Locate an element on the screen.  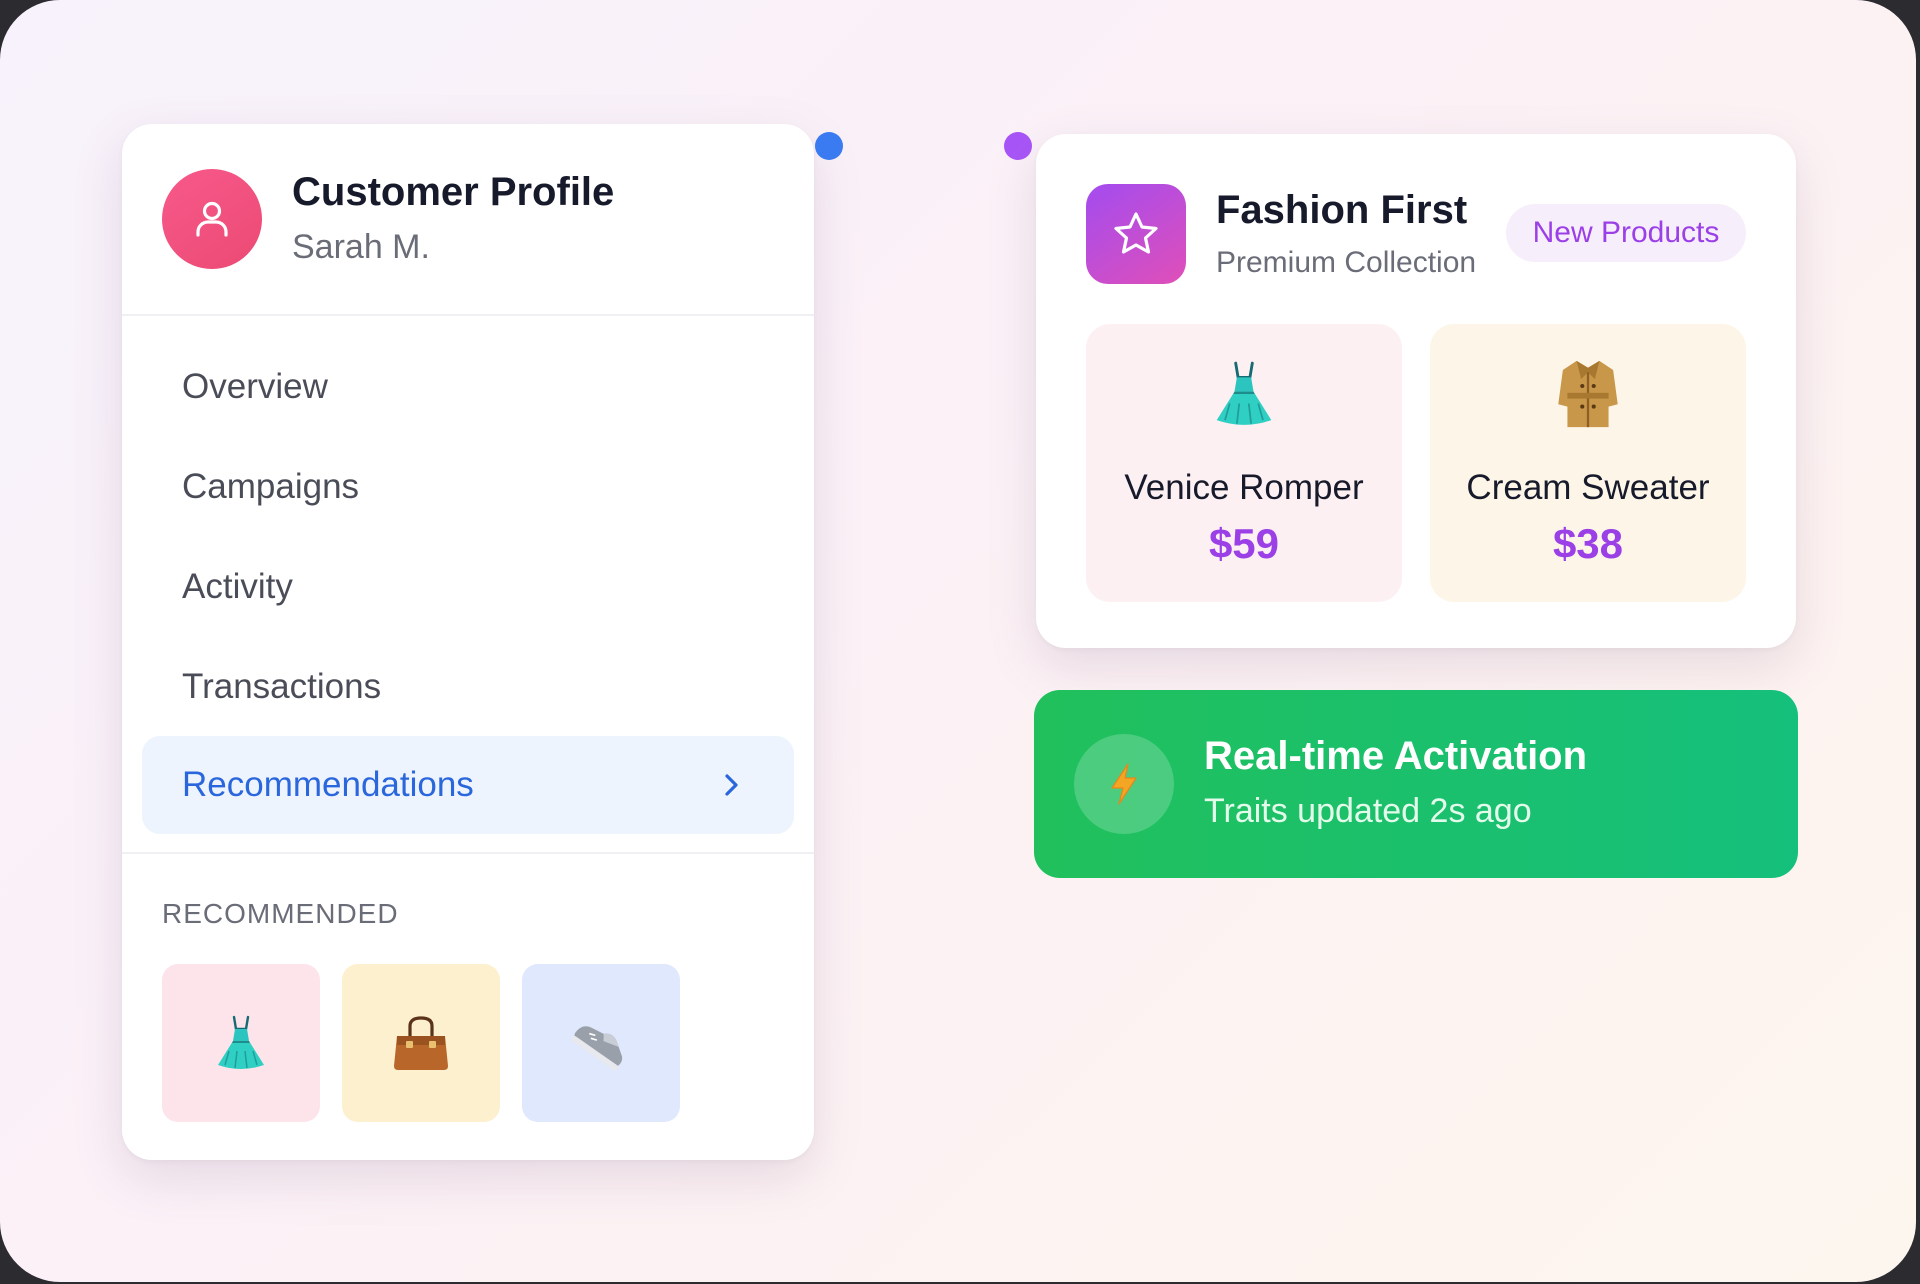
recommended-item-dress is located at coordinates (241, 1043).